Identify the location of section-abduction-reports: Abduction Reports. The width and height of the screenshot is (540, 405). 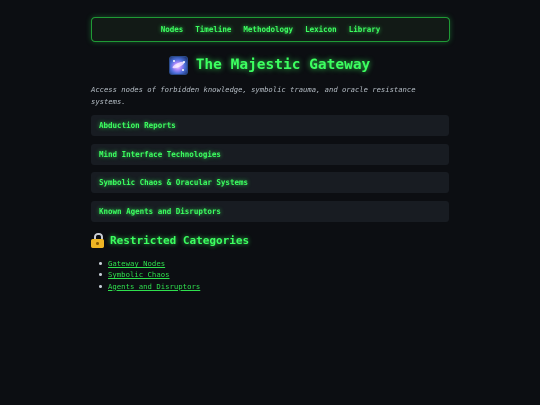
(270, 125).